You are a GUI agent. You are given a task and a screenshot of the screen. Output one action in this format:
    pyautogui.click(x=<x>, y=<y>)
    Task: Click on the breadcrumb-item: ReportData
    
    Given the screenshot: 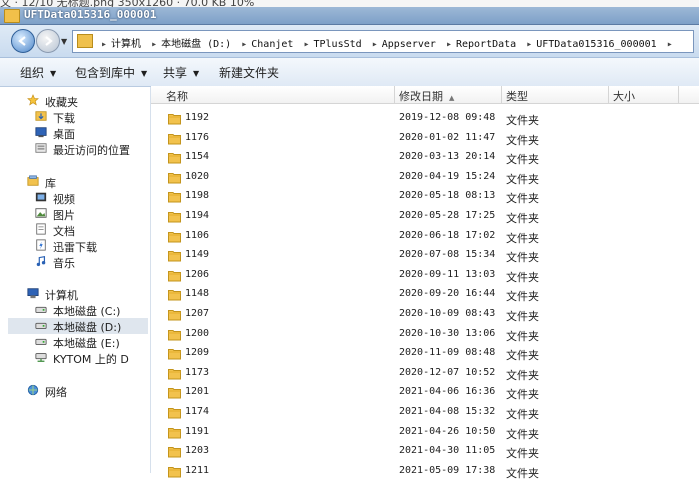 What is the action you would take?
    pyautogui.click(x=486, y=44)
    